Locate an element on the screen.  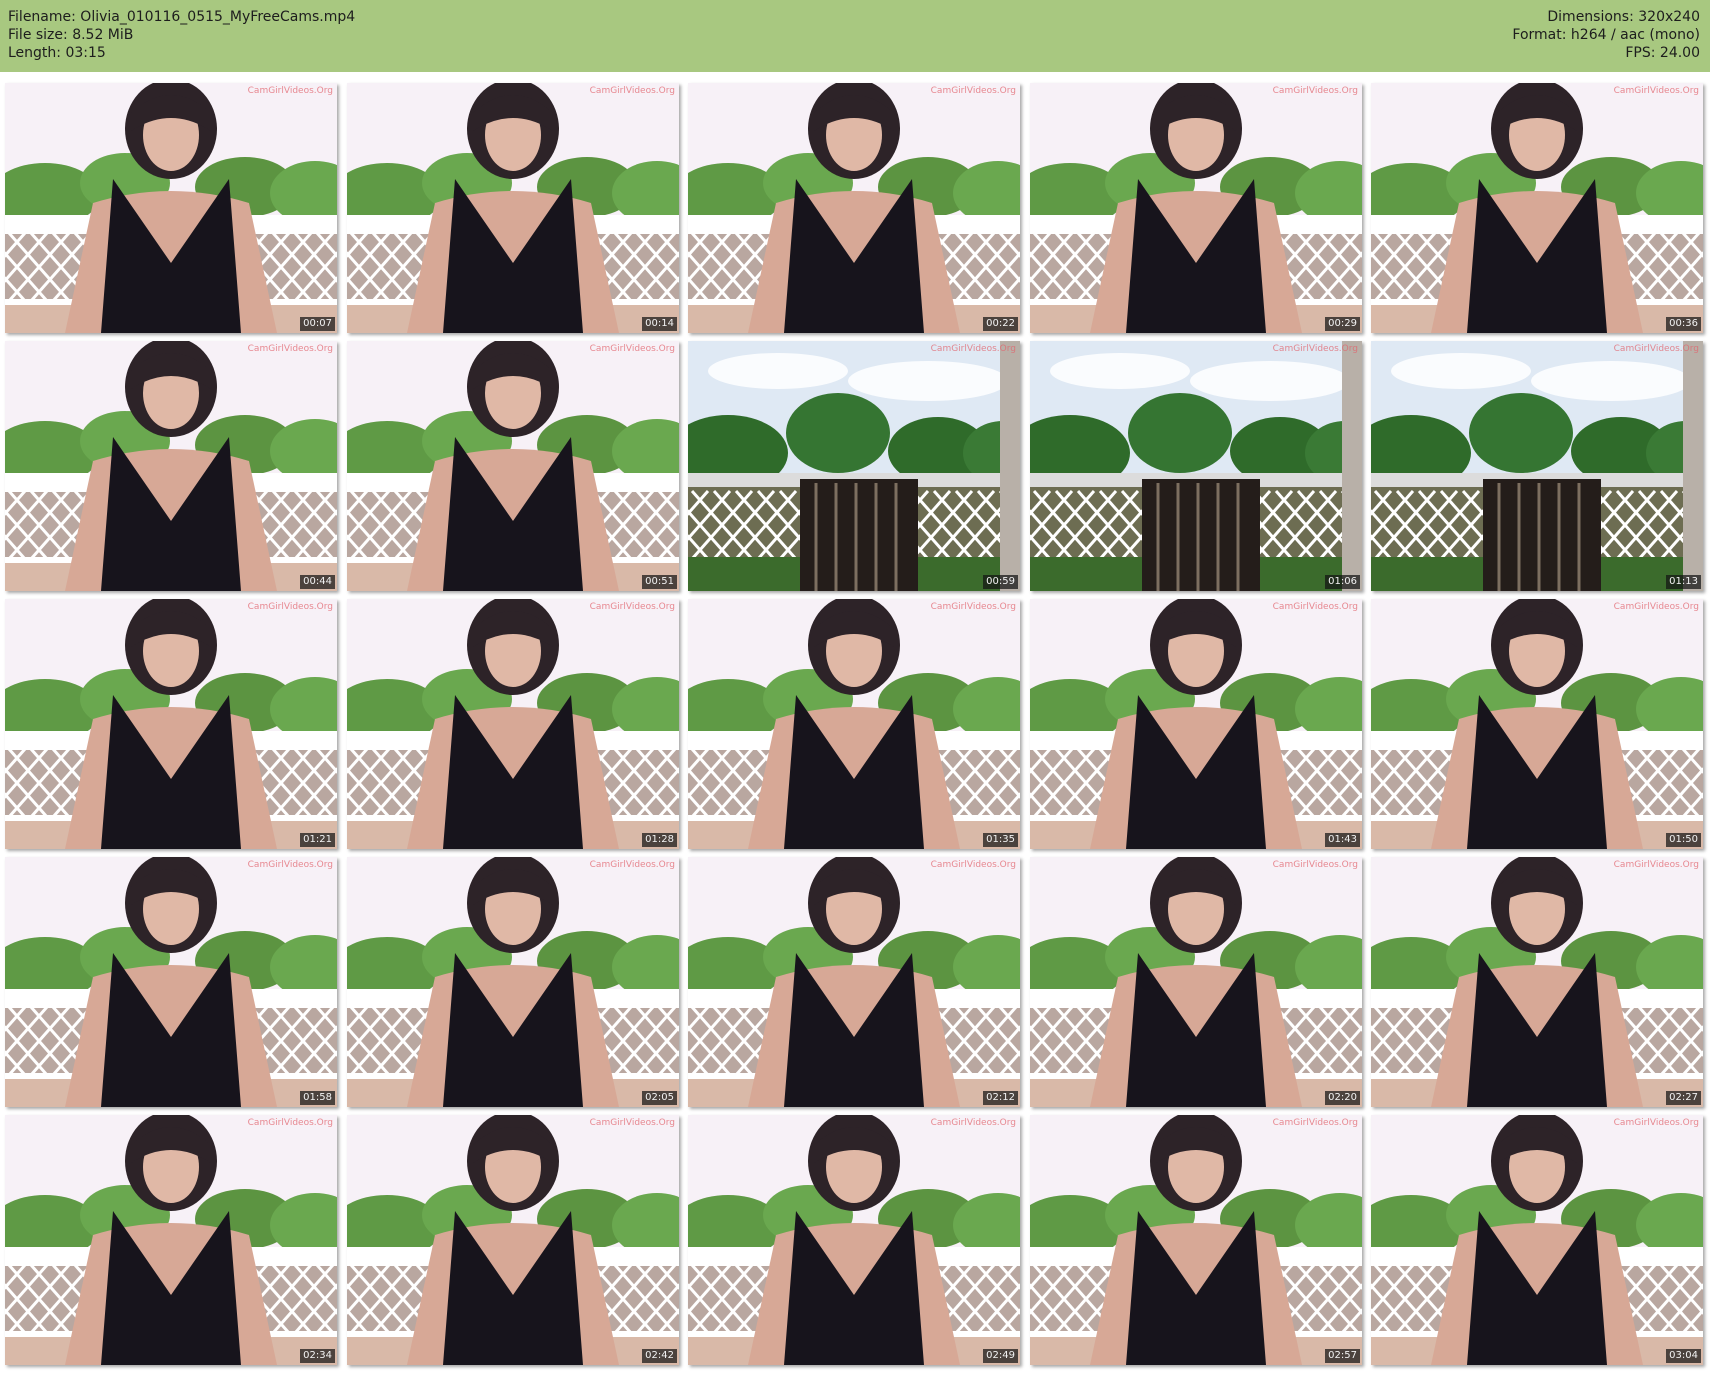
thumbnail-frame: CamGirlVideos.Org 00:29 is located at coordinates (1196, 208).